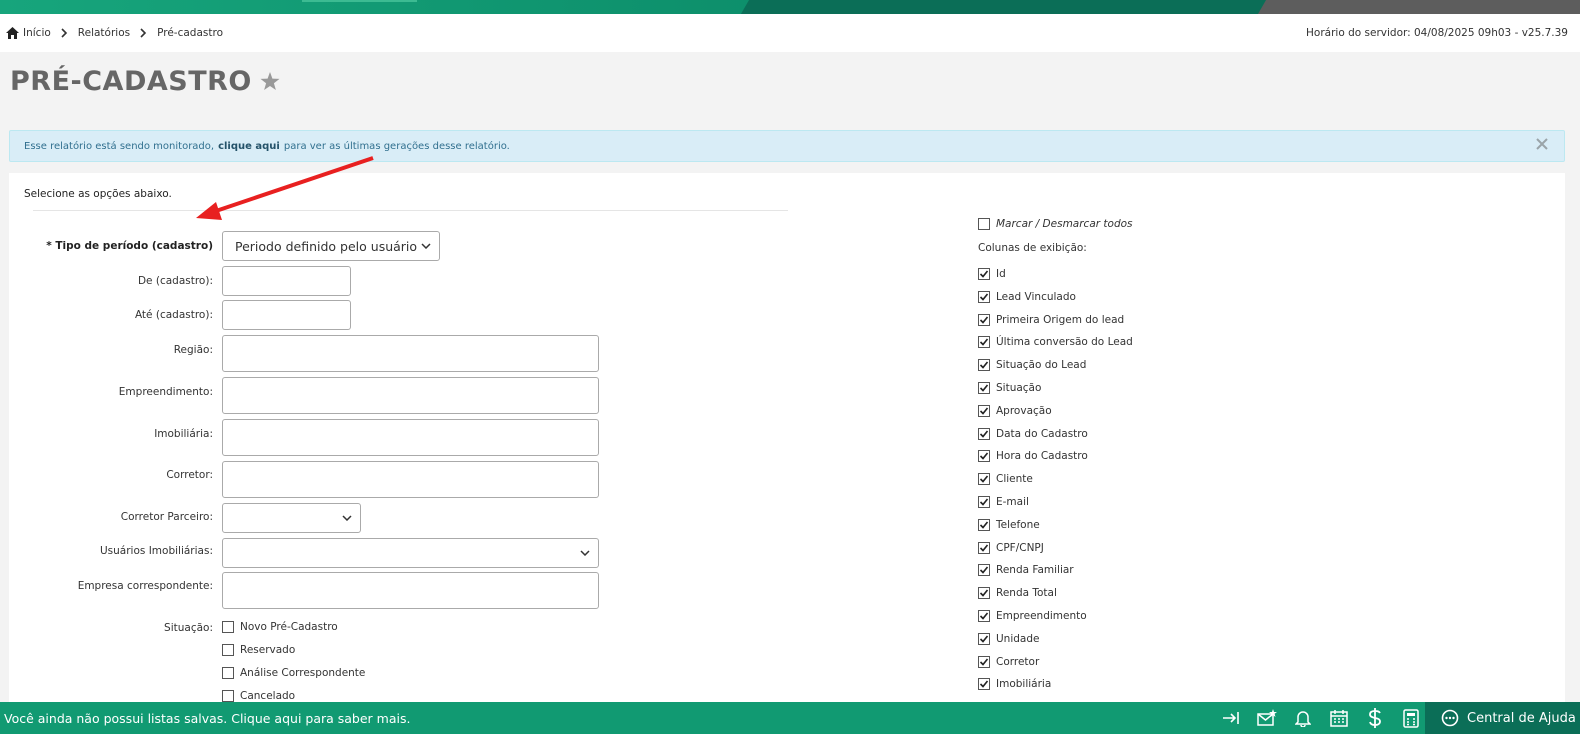  Describe the element at coordinates (1267, 718) in the screenshot. I see `mail-star-icon` at that location.